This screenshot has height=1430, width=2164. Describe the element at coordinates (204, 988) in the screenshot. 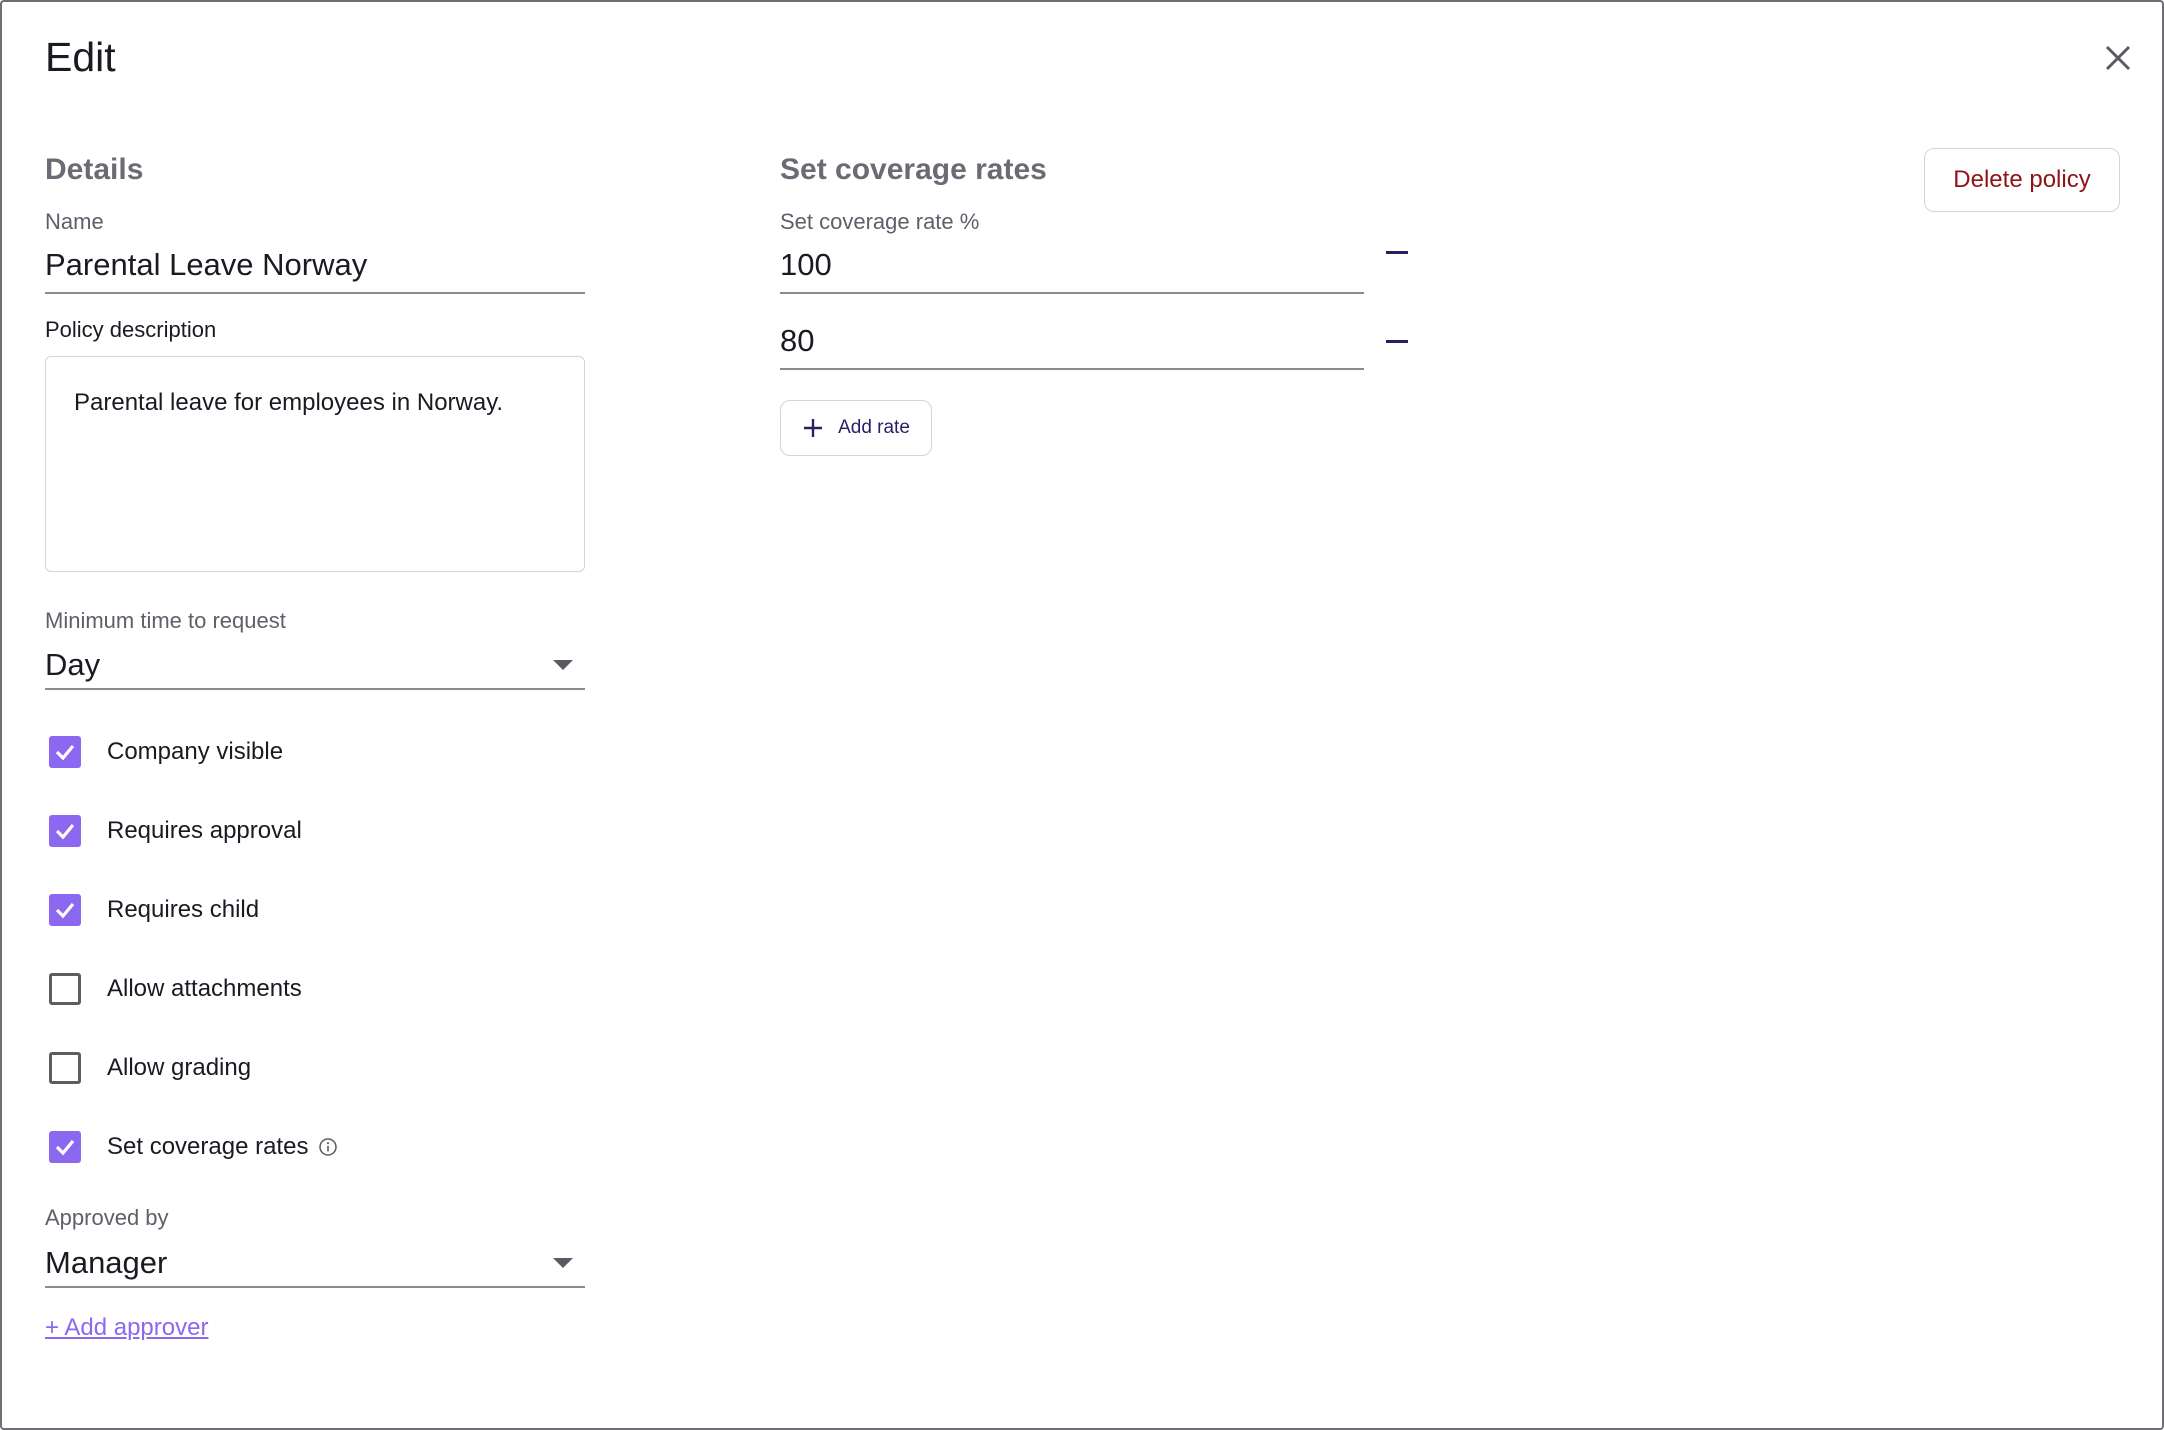

I see `checkbox-label: Allow attachments` at that location.